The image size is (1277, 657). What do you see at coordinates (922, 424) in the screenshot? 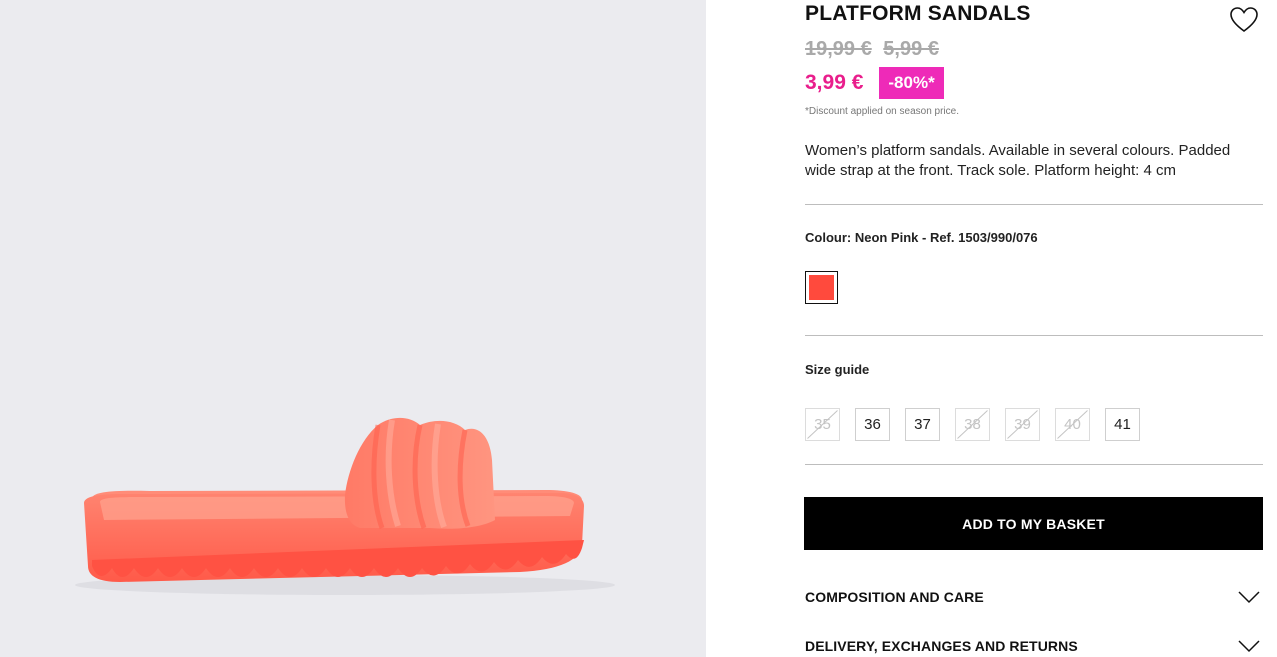
I see `size-option: 37` at bounding box center [922, 424].